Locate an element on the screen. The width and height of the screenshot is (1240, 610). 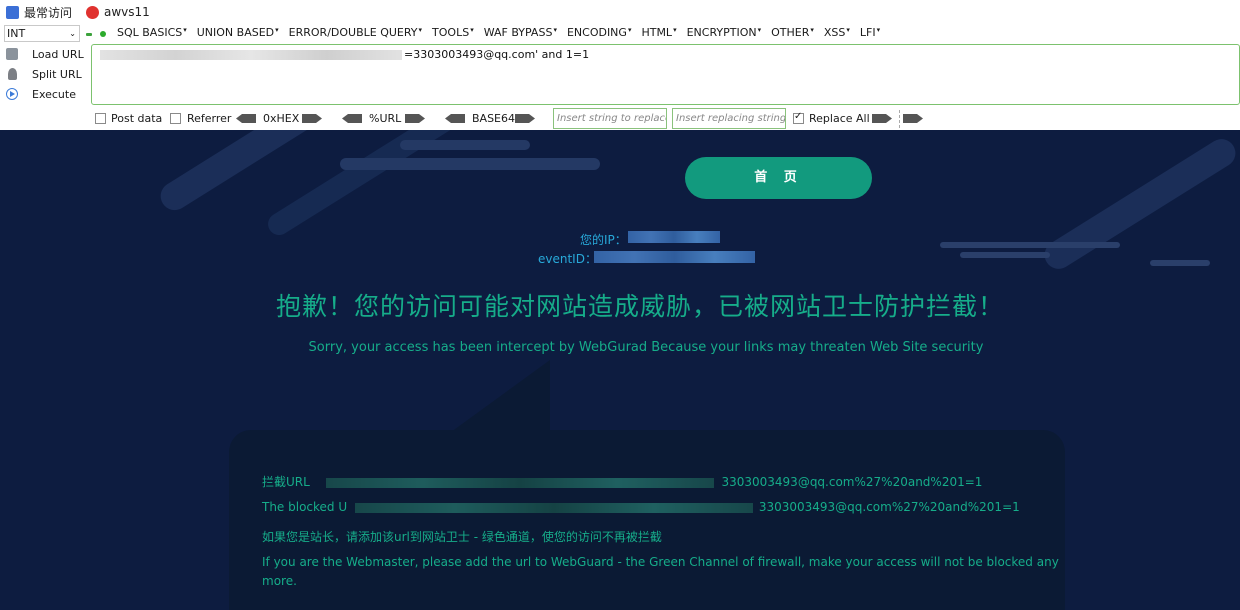
menu-xss: XSS is located at coordinates (837, 32).